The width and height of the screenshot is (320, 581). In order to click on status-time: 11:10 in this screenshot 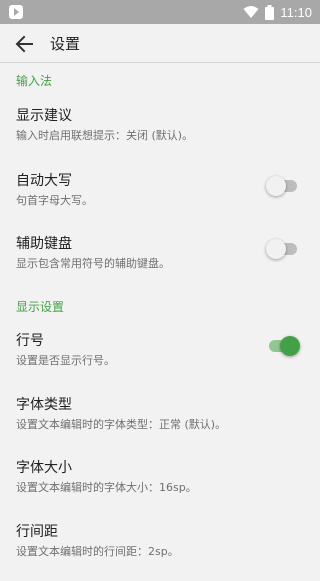, I will do `click(296, 12)`.